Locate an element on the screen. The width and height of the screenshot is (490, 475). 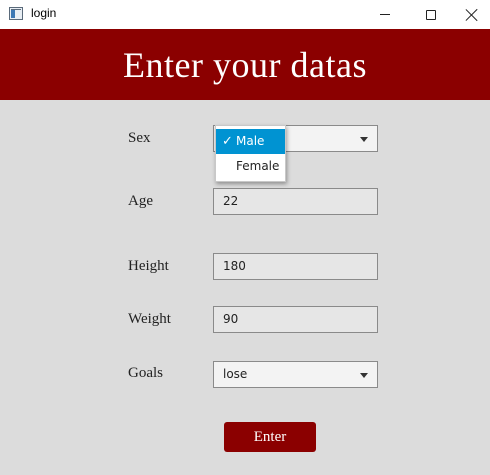
weight-field: 90 is located at coordinates (295, 319).